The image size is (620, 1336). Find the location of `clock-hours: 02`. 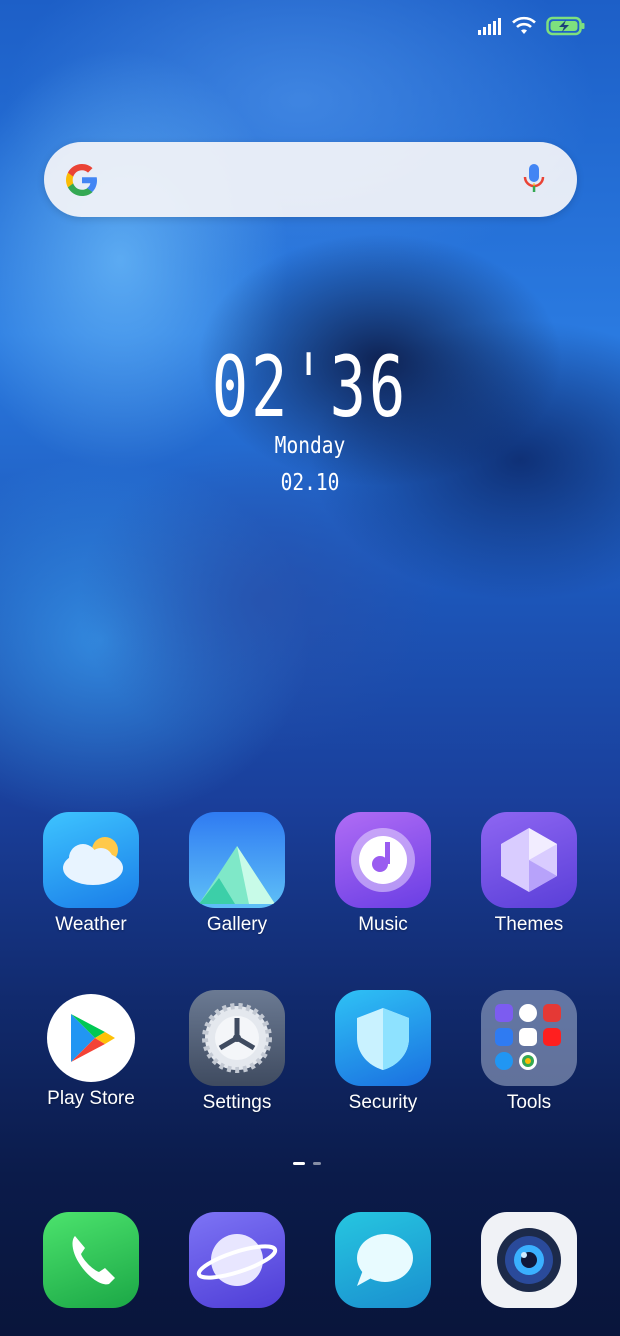

clock-hours: 02 is located at coordinates (251, 387).